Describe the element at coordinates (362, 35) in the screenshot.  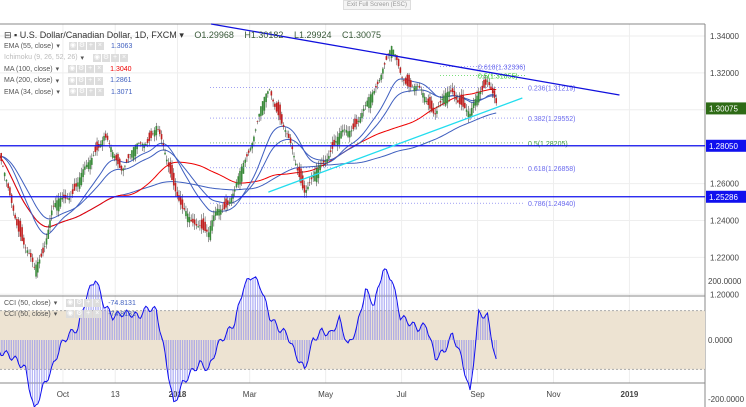
I see `ohlc-close: C1.30075` at that location.